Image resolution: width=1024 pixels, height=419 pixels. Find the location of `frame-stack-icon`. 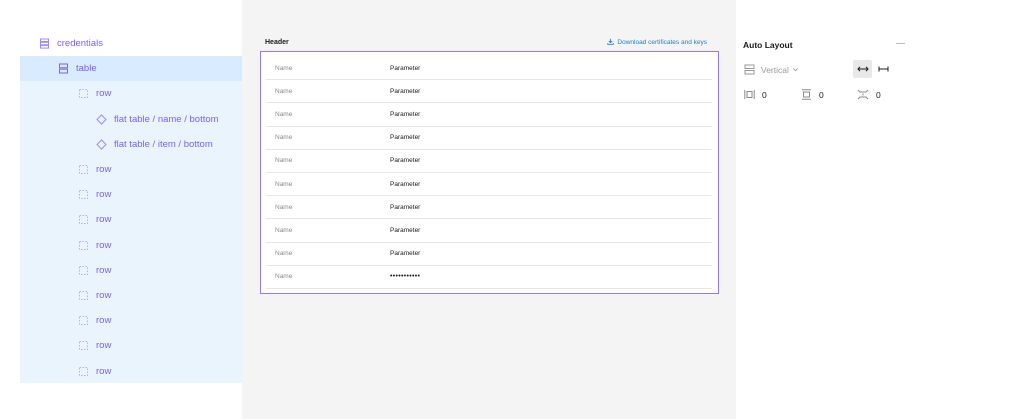

frame-stack-icon is located at coordinates (44, 44).